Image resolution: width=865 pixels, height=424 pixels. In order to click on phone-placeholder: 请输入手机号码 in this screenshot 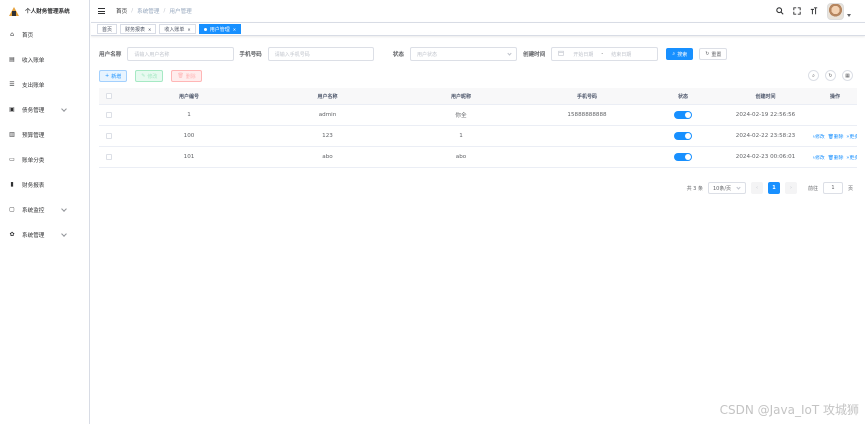, I will do `click(292, 54)`.